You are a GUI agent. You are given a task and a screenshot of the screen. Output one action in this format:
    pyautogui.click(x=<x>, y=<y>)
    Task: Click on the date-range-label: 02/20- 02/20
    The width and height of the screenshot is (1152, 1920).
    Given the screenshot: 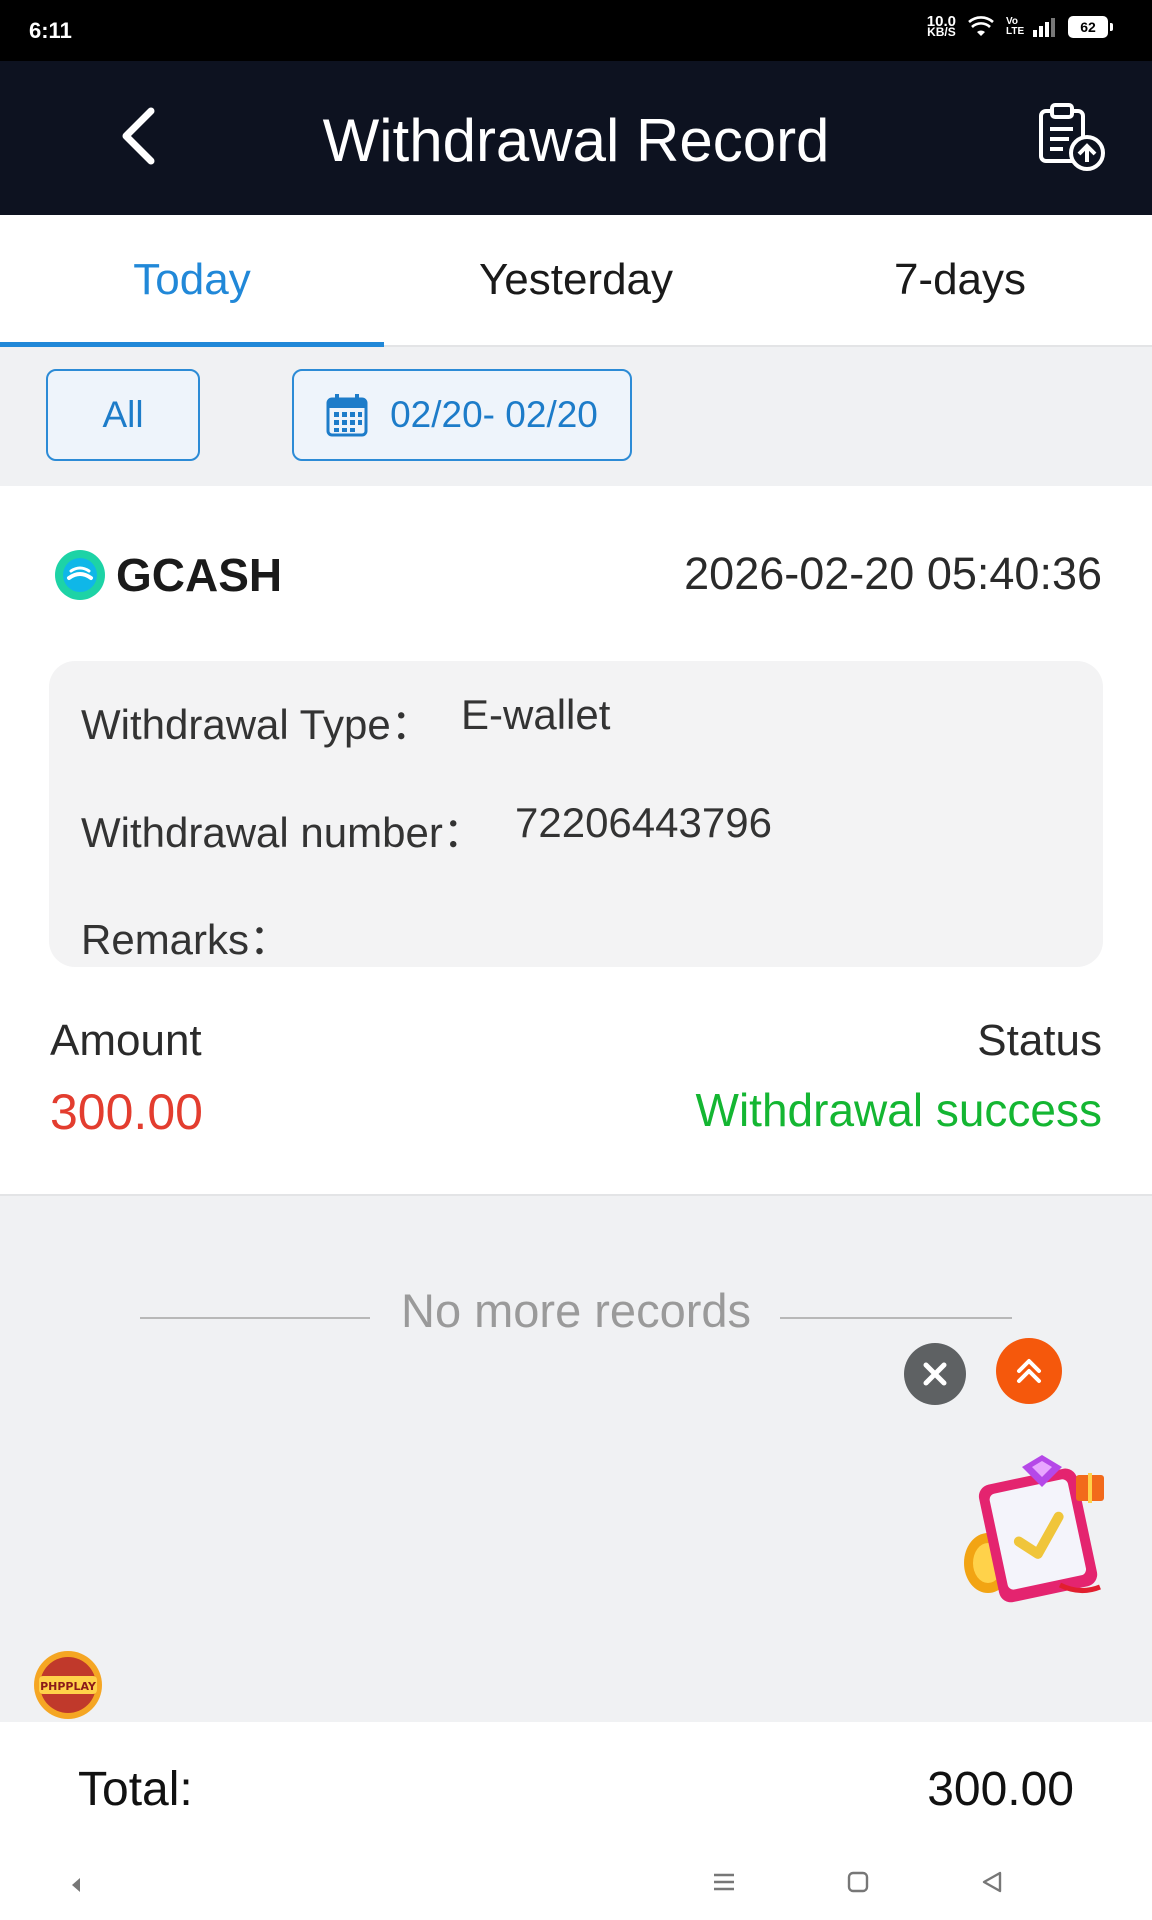 What is the action you would take?
    pyautogui.click(x=494, y=414)
    